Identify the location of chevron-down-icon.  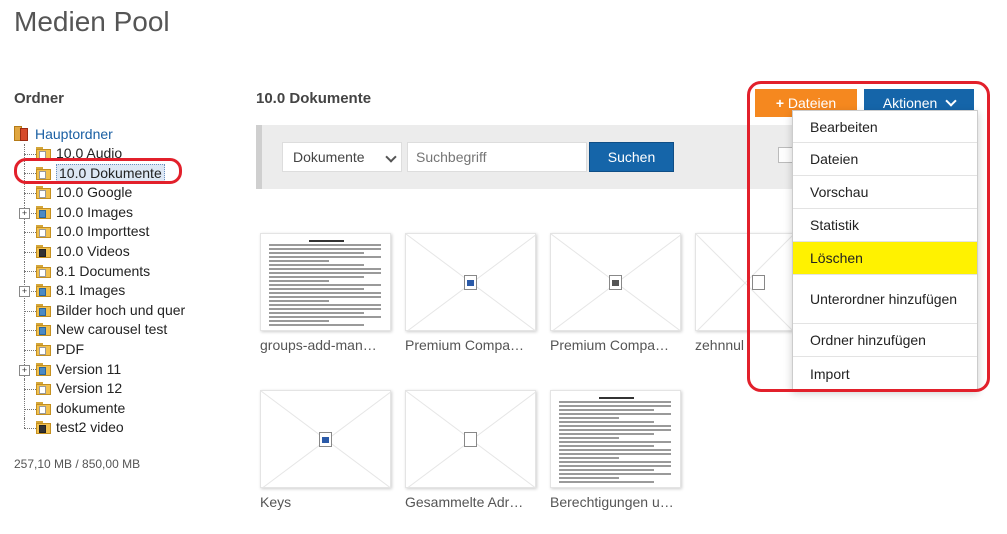
(391, 157).